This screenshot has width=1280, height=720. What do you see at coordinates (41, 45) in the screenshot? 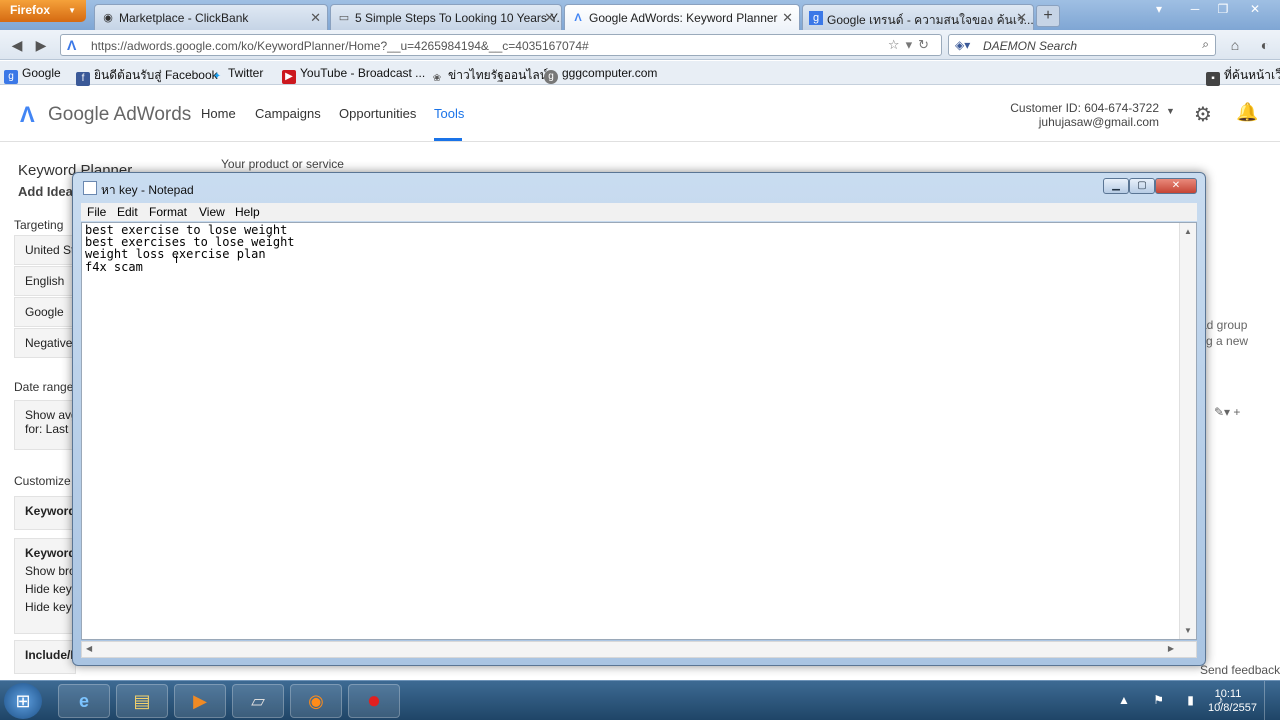
I see `forward-arrow-icon: ▶` at bounding box center [41, 45].